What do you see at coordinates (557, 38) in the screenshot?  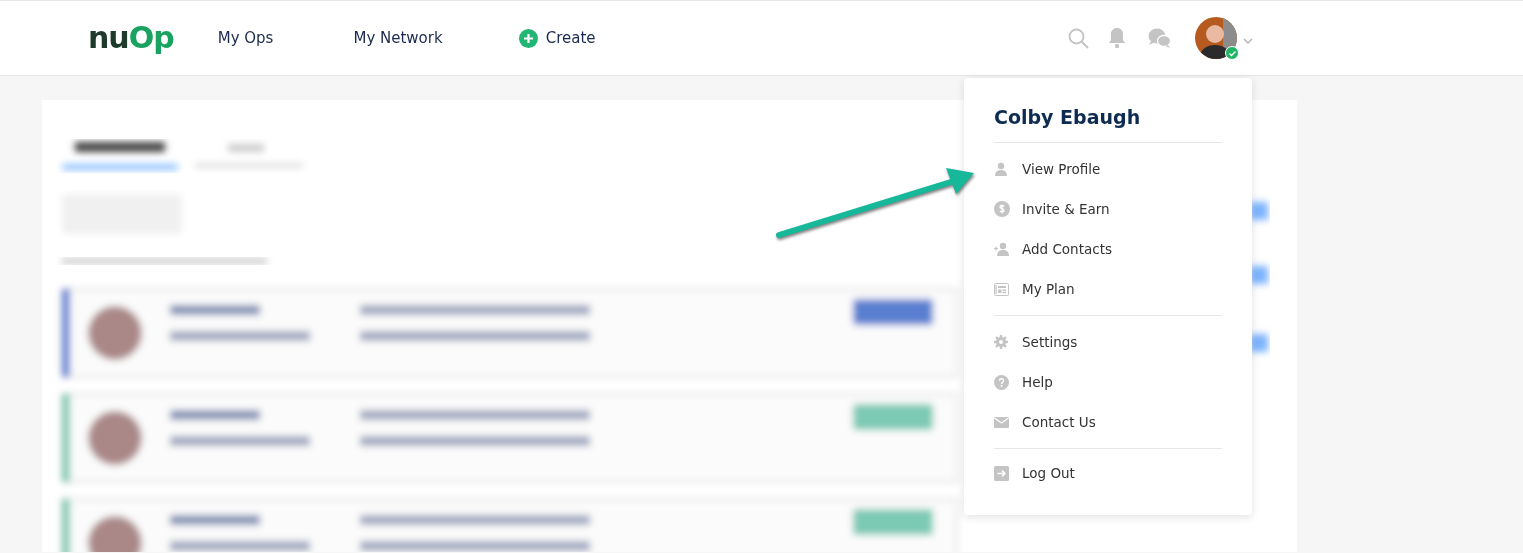 I see `create-button: Create` at bounding box center [557, 38].